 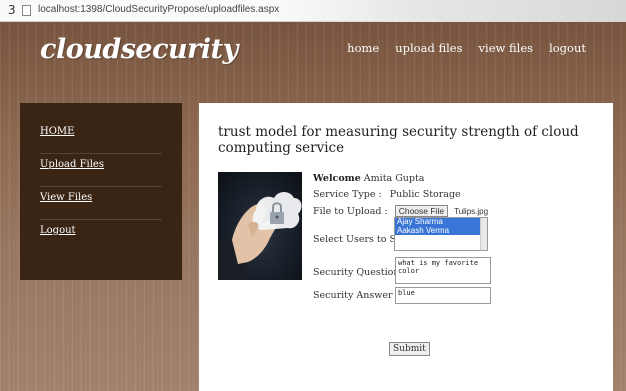 I want to click on nav-view-files: view files, so click(x=506, y=48).